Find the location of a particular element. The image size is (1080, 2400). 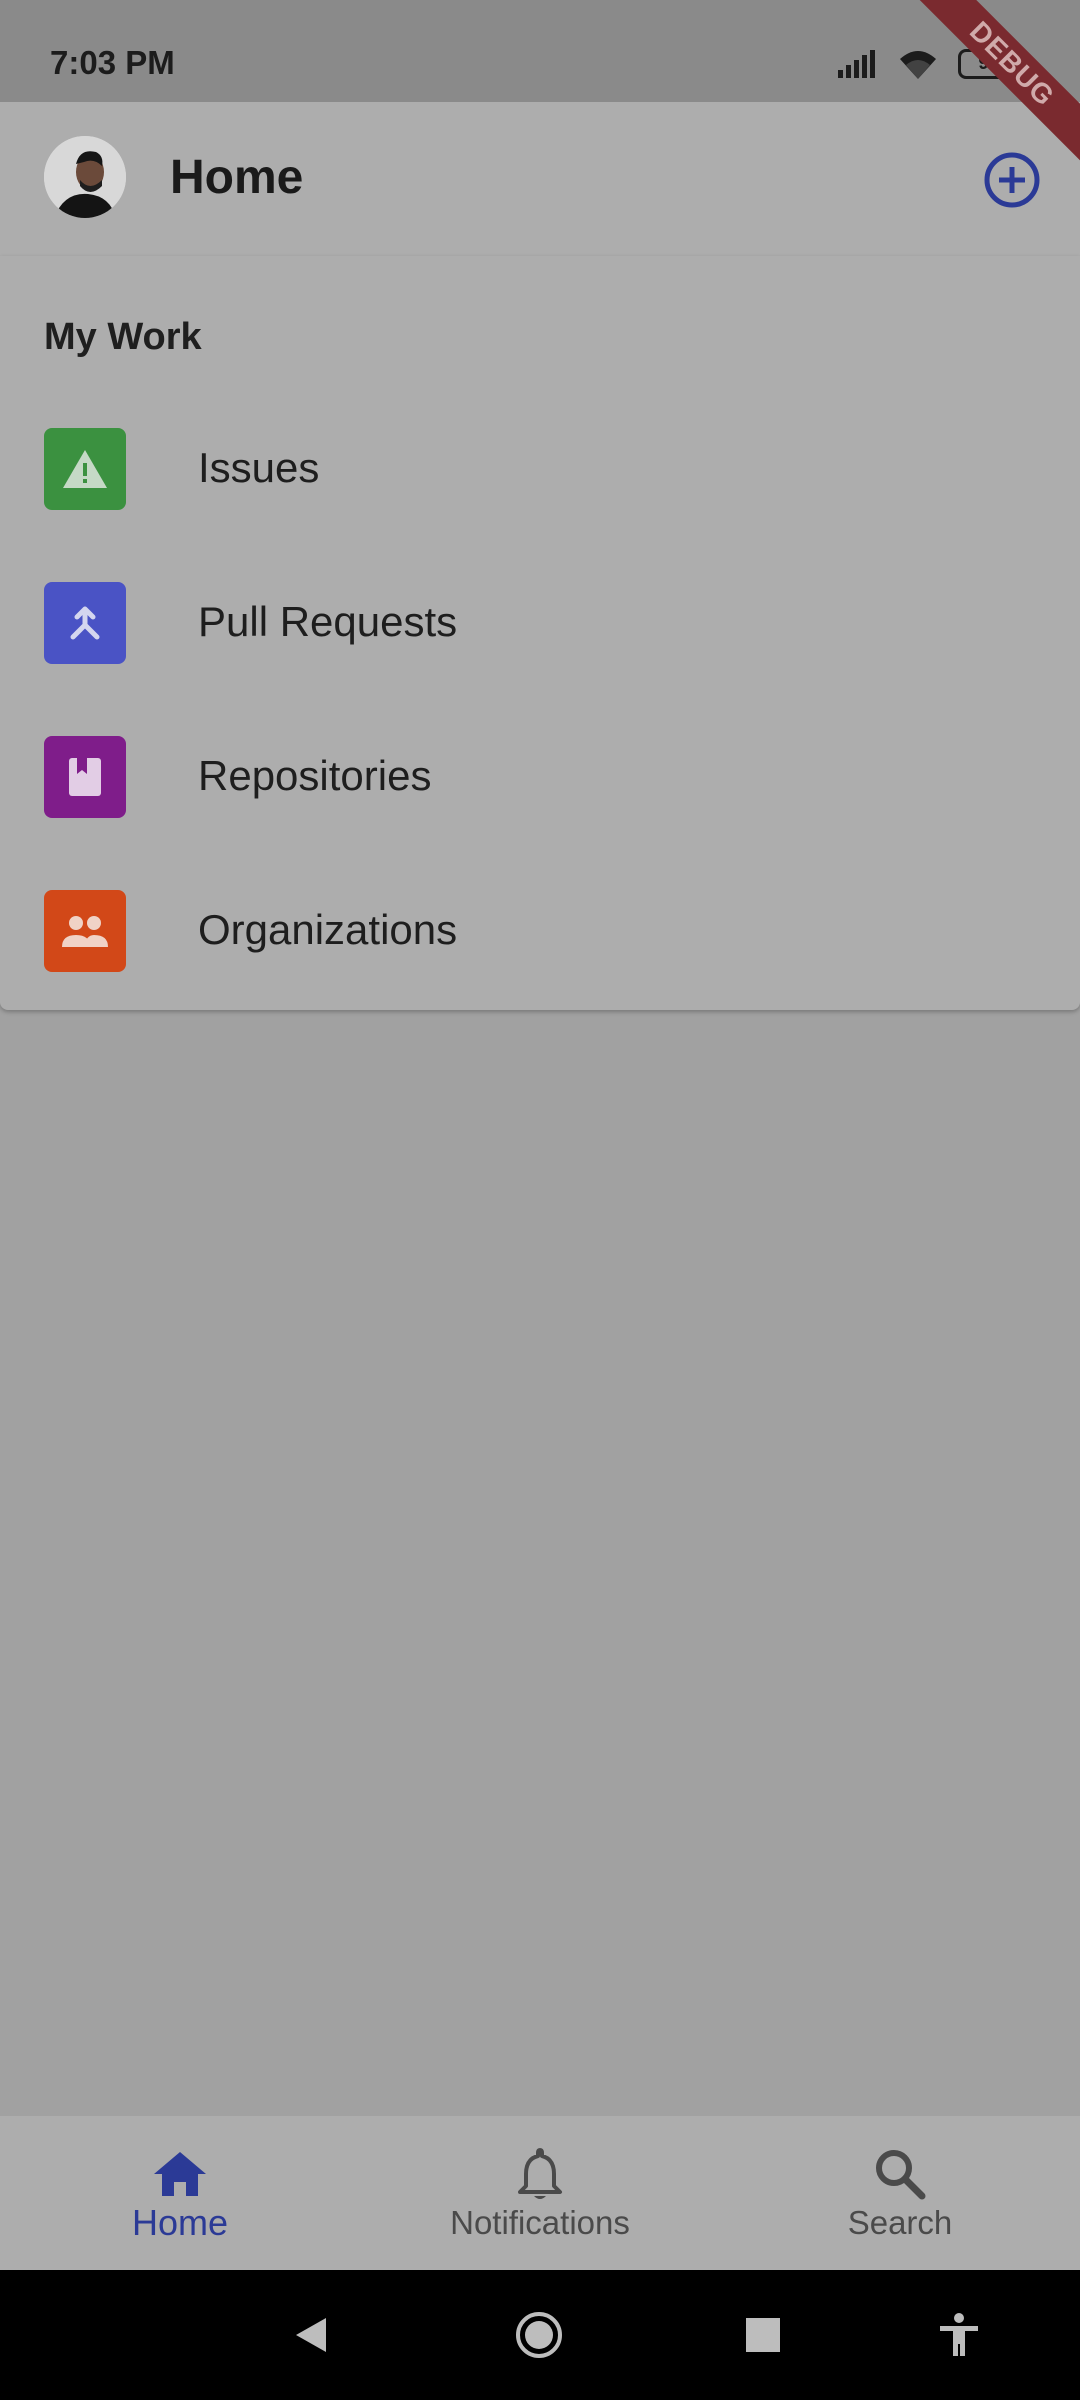

repositories-icon-tile is located at coordinates (85, 777).